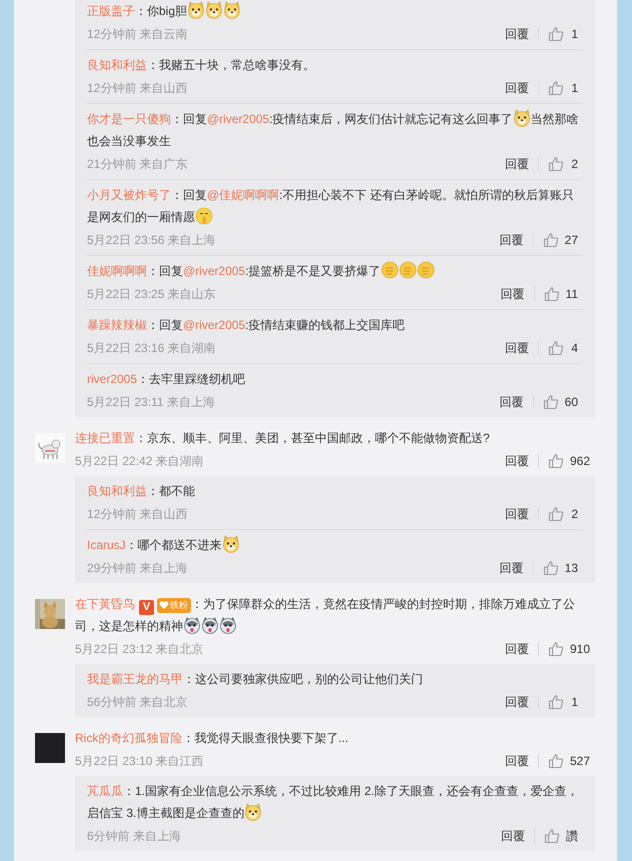 The width and height of the screenshot is (632, 861). I want to click on timestamp: 5月22日 22:42 来自湖南, so click(139, 461).